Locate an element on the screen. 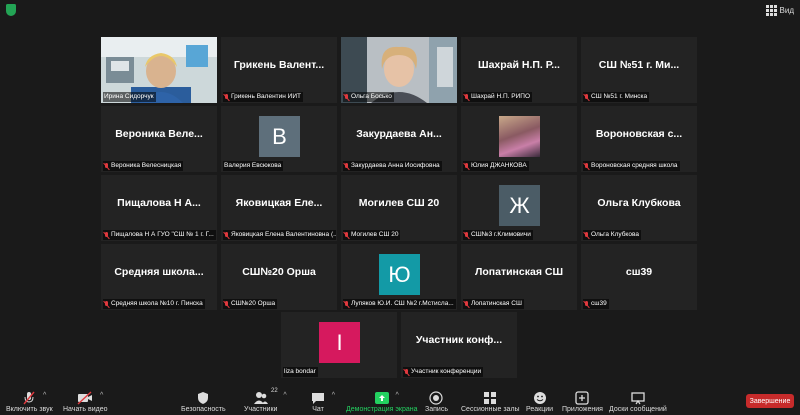 The height and width of the screenshot is (415, 800). participant-tile: сш39 сш39 is located at coordinates (639, 277).